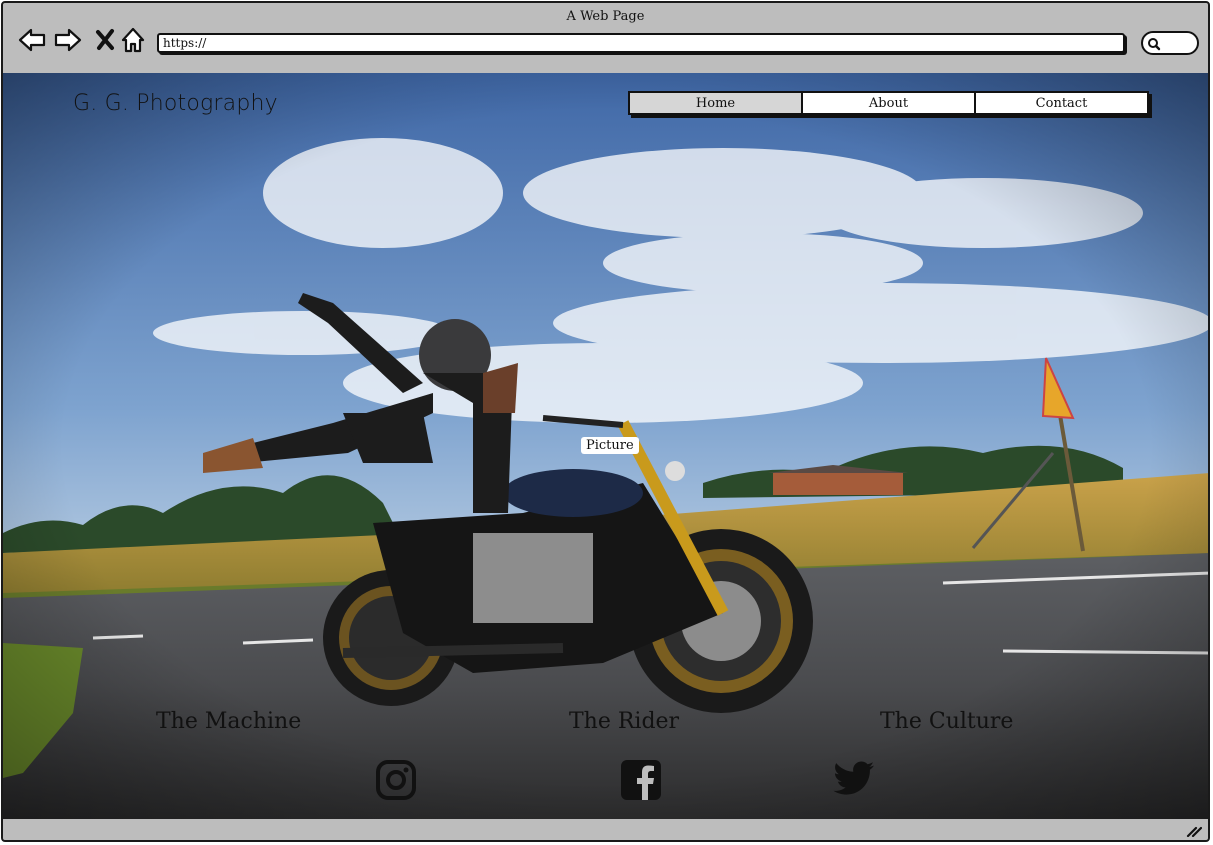 The height and width of the screenshot is (845, 1213). Describe the element at coordinates (68, 40) in the screenshot. I see `forward-arrow-icon` at that location.